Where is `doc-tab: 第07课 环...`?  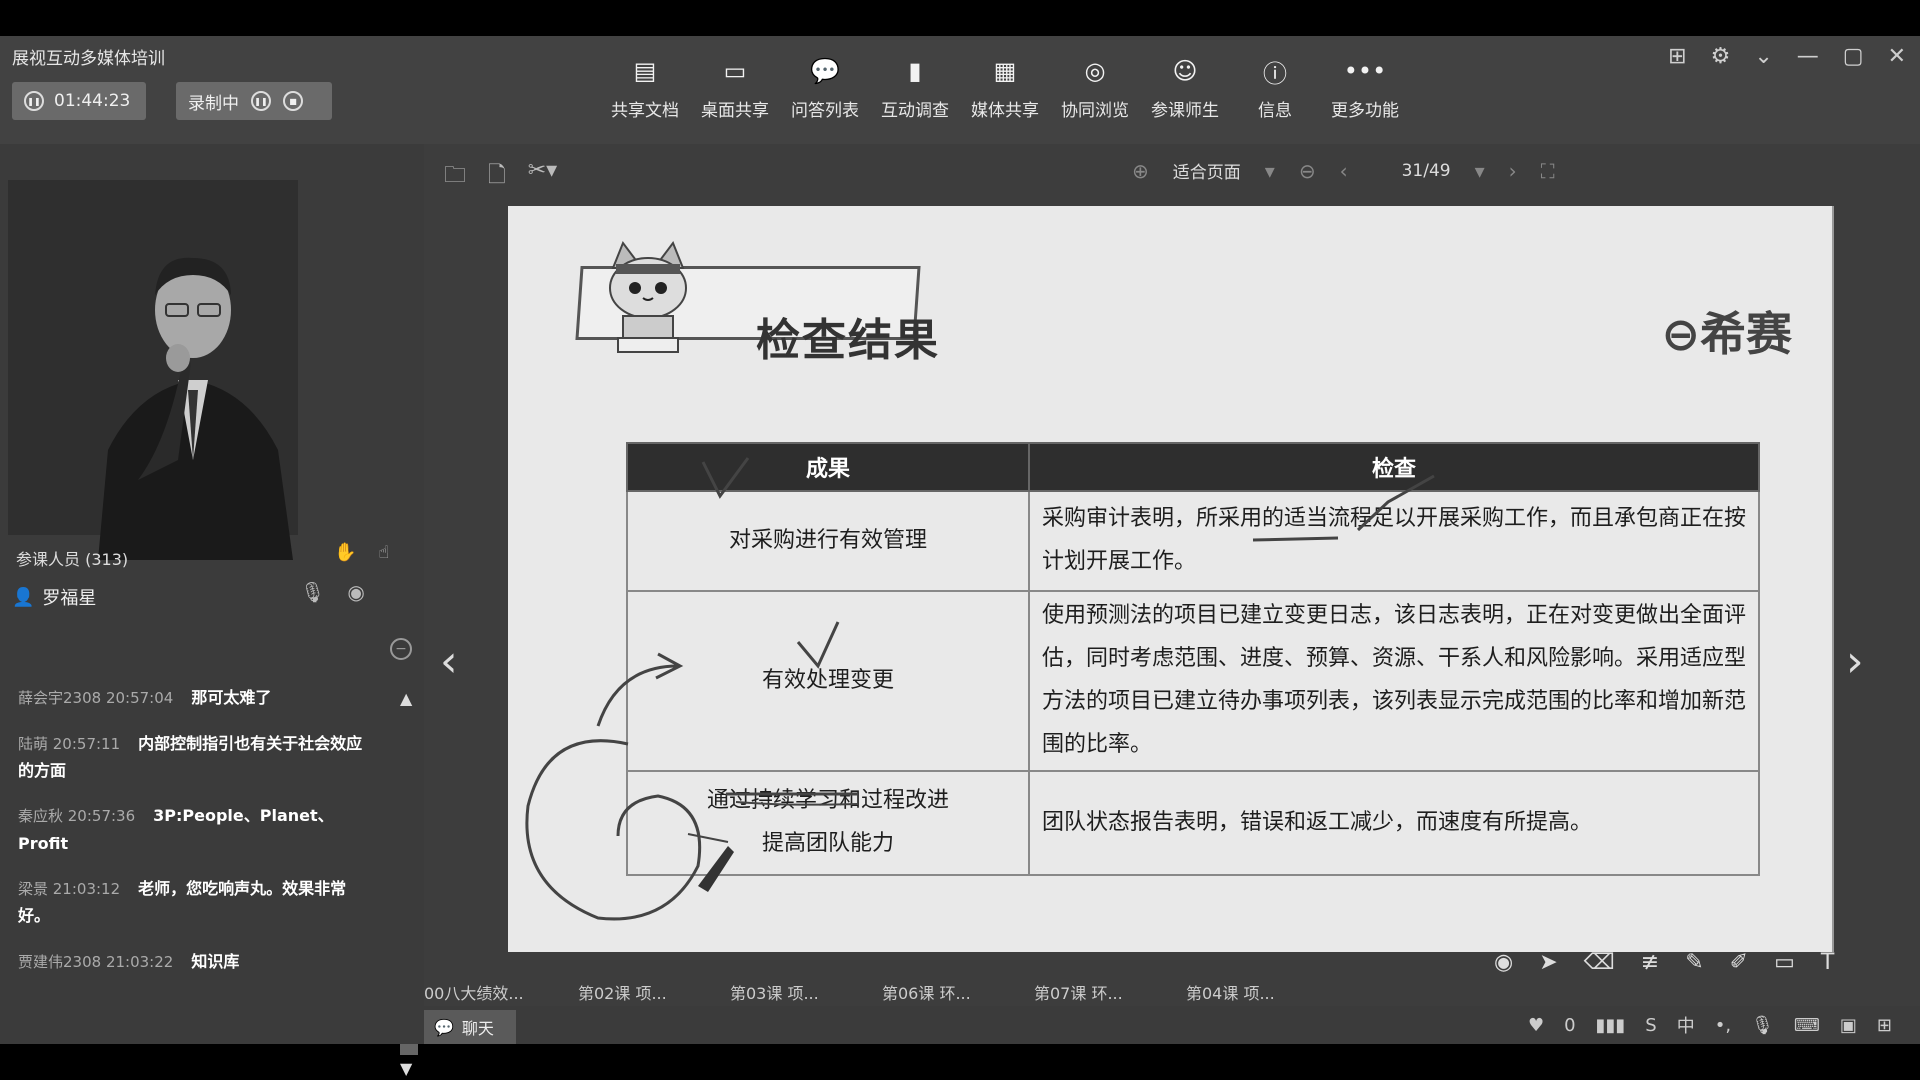
doc-tab: 第07课 环... is located at coordinates (1078, 992).